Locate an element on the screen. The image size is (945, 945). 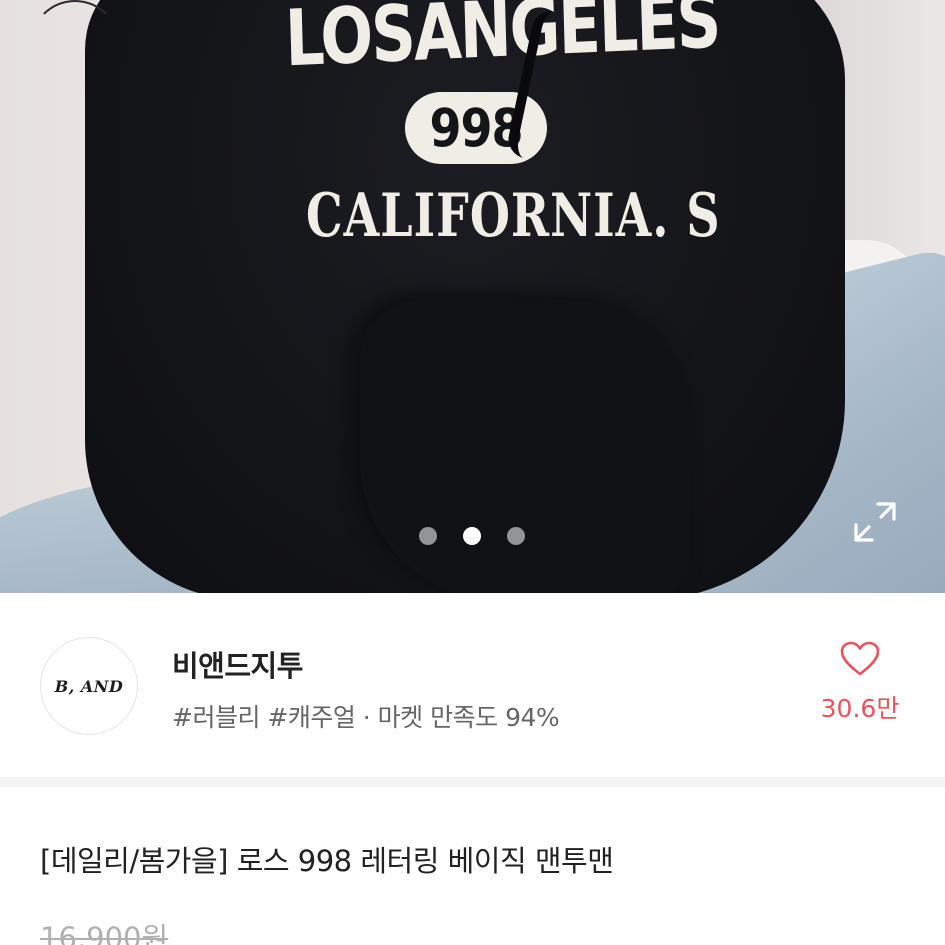
expand-icon is located at coordinates (875, 522).